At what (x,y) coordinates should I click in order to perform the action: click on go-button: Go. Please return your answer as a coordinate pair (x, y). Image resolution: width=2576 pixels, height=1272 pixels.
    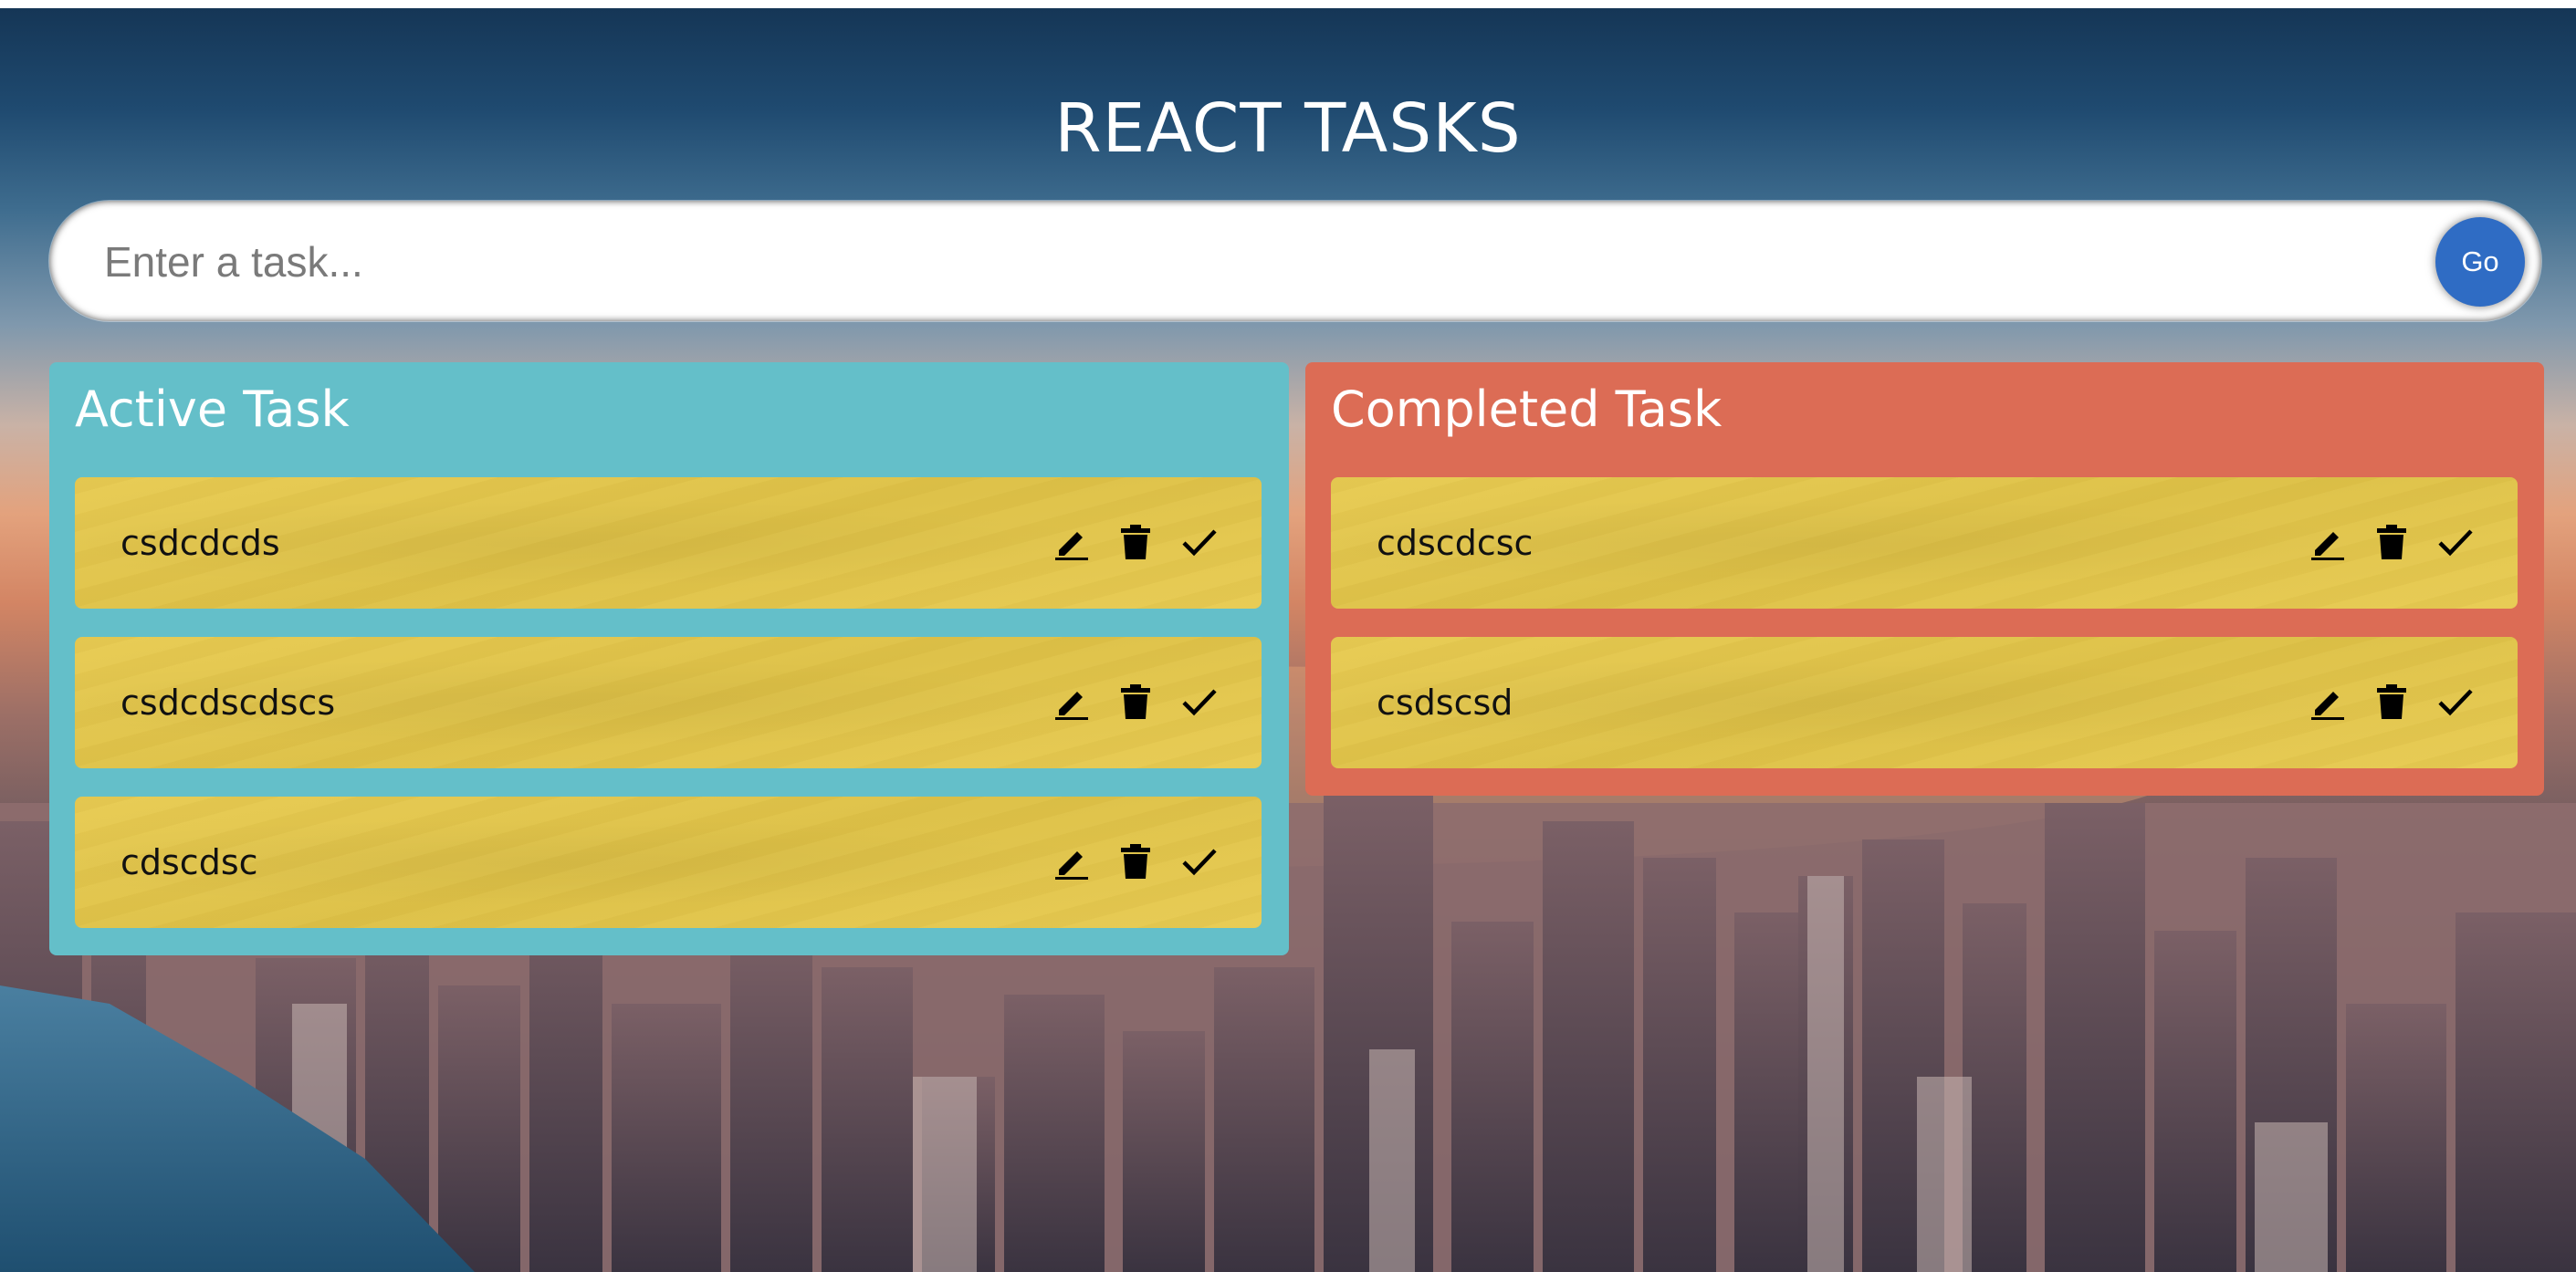
    Looking at the image, I should click on (2480, 262).